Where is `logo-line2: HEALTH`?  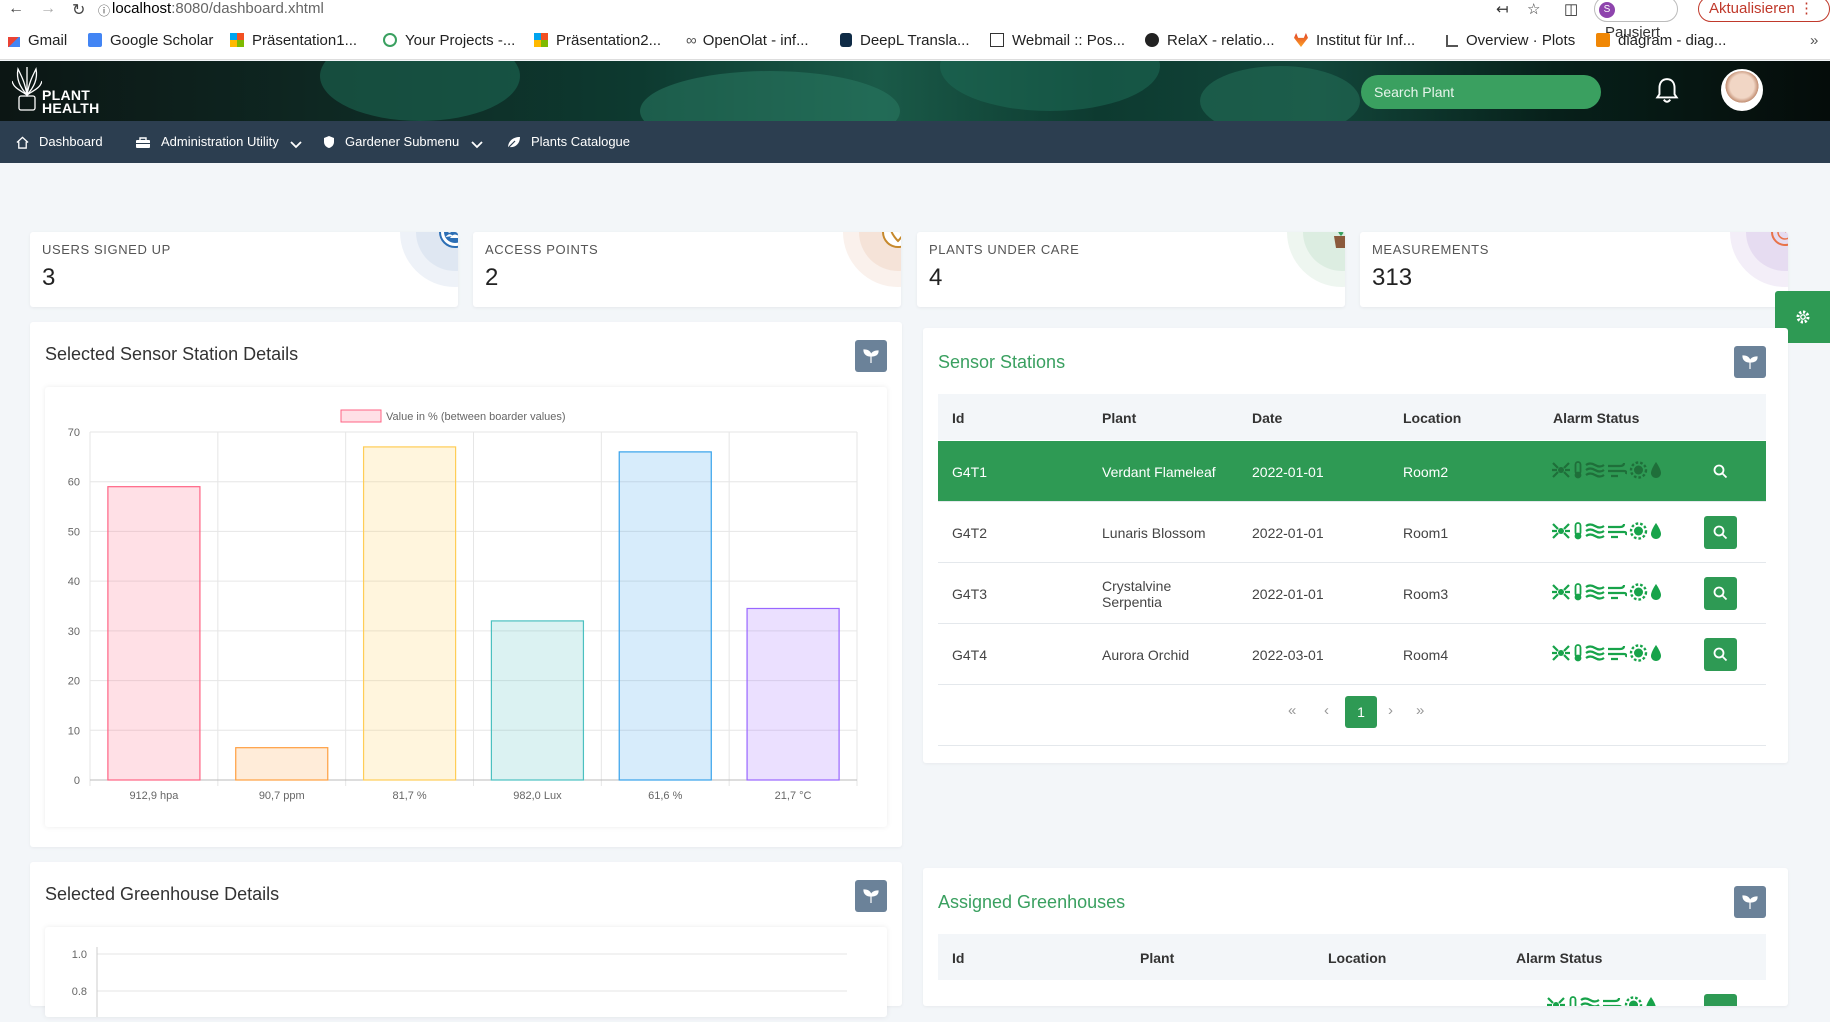
logo-line2: HEALTH is located at coordinates (71, 108).